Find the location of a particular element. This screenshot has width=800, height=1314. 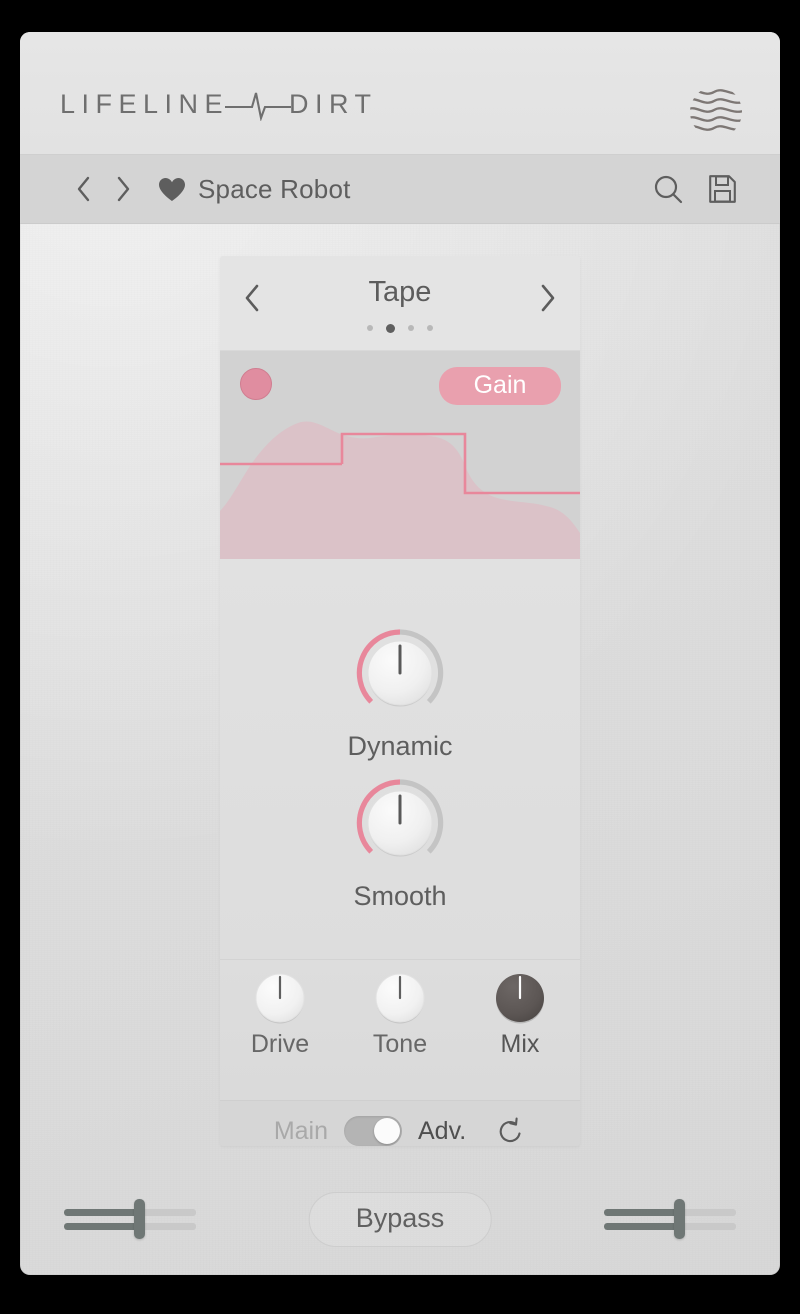

preset-search-button is located at coordinates (668, 189).